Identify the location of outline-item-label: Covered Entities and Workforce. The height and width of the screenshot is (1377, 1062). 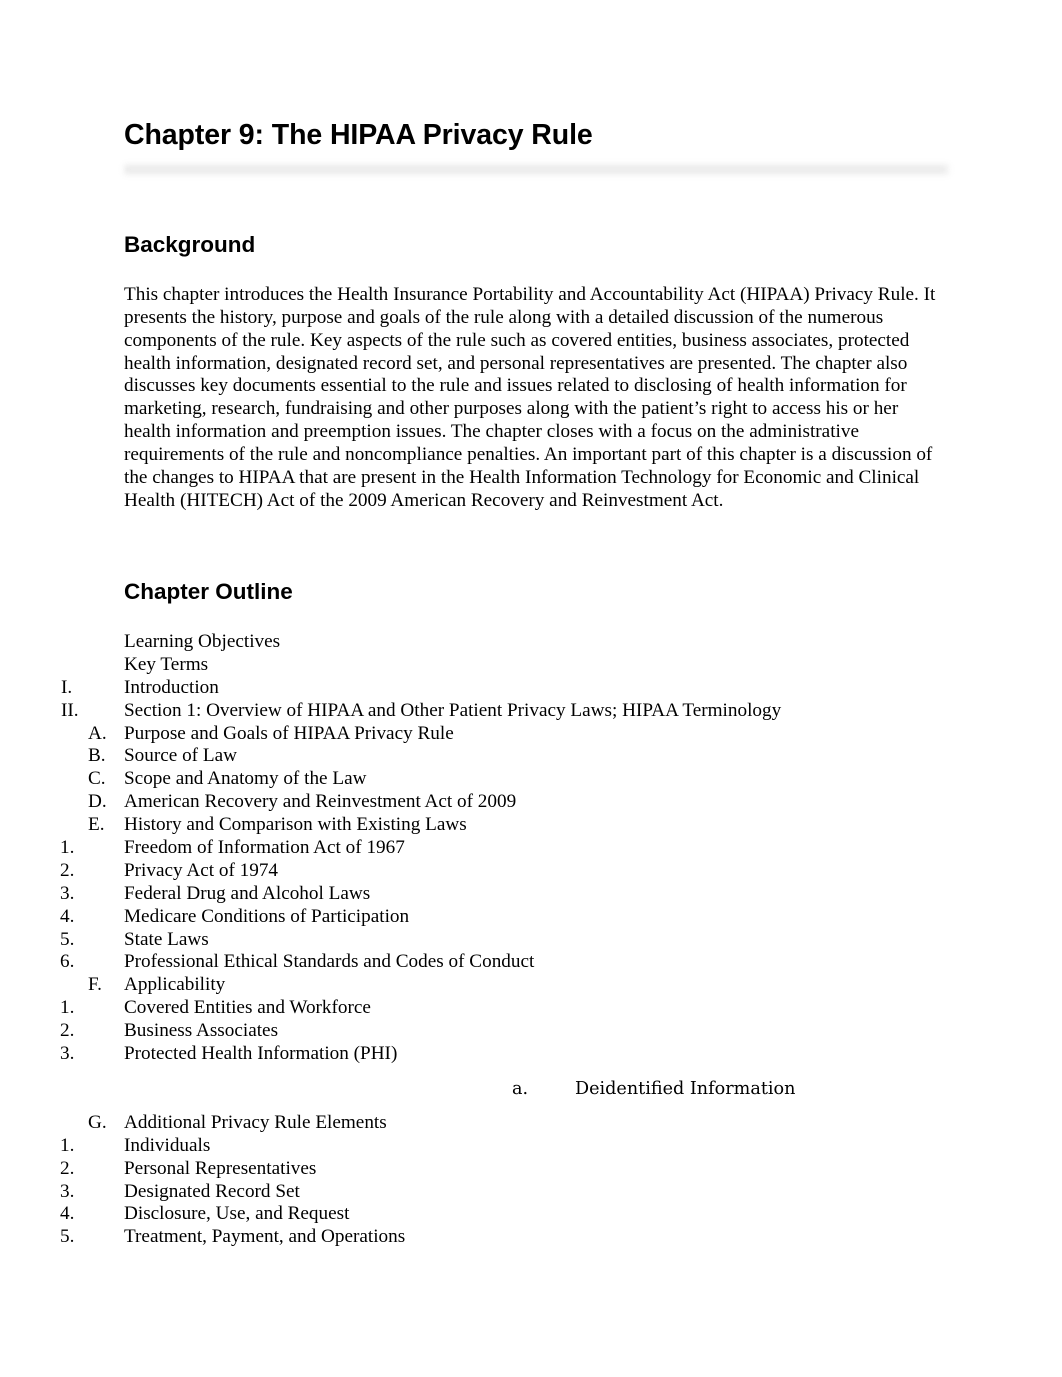
(247, 1008).